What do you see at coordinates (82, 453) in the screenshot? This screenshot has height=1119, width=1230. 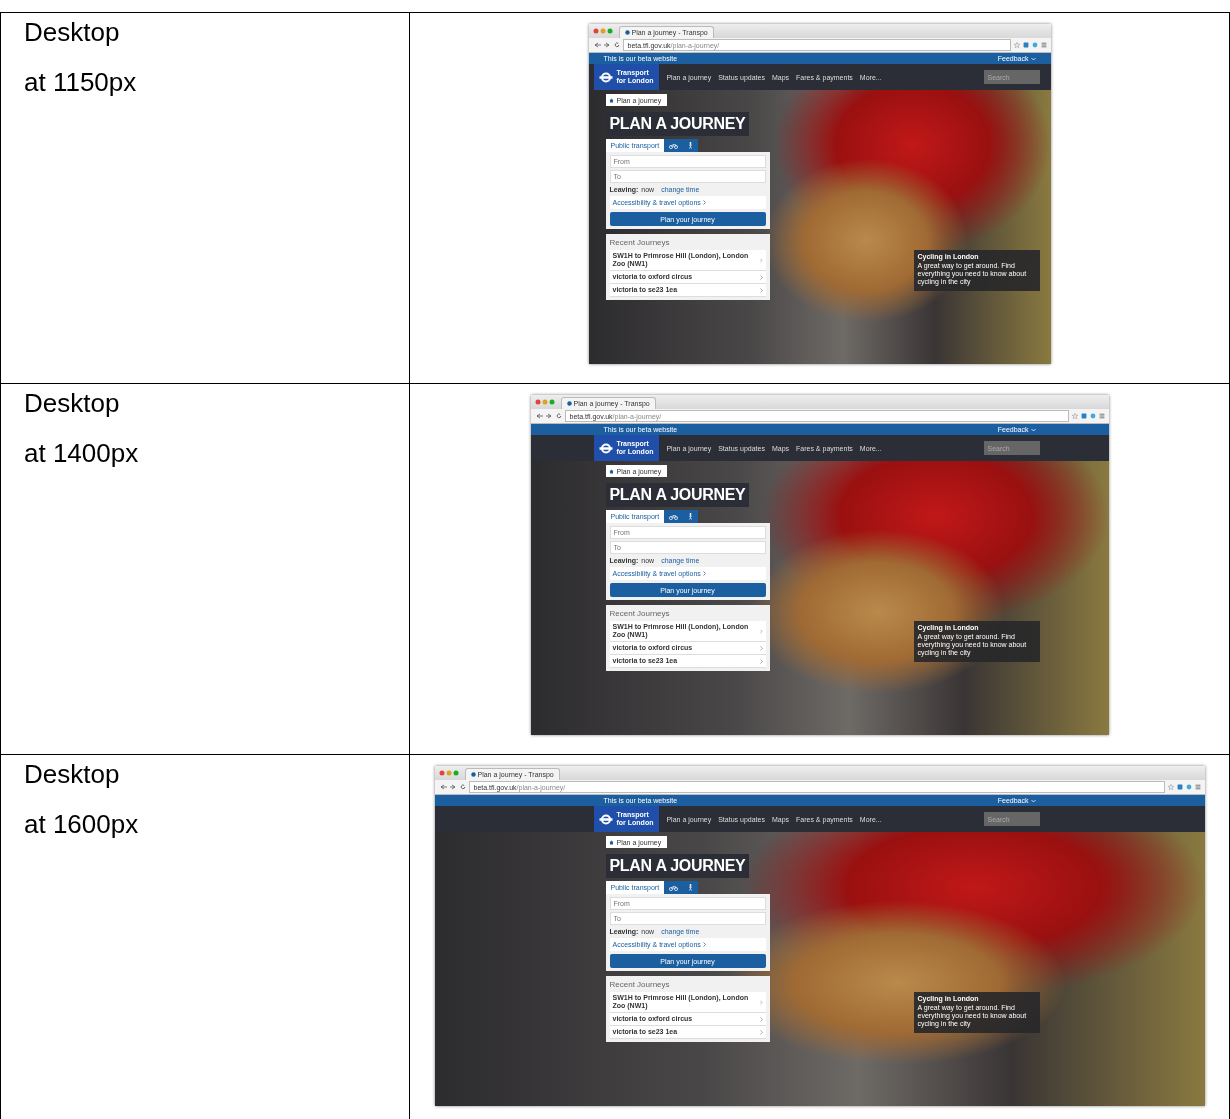 I see `width-label: at 1400px` at bounding box center [82, 453].